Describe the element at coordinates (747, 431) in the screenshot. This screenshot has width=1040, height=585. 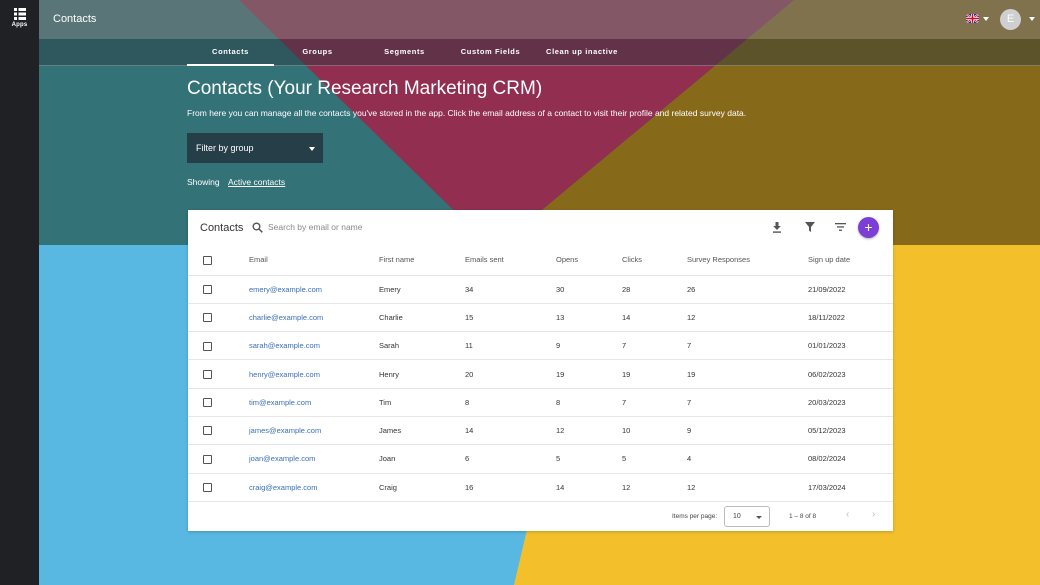
I see `survey-responses-cell: 9` at that location.